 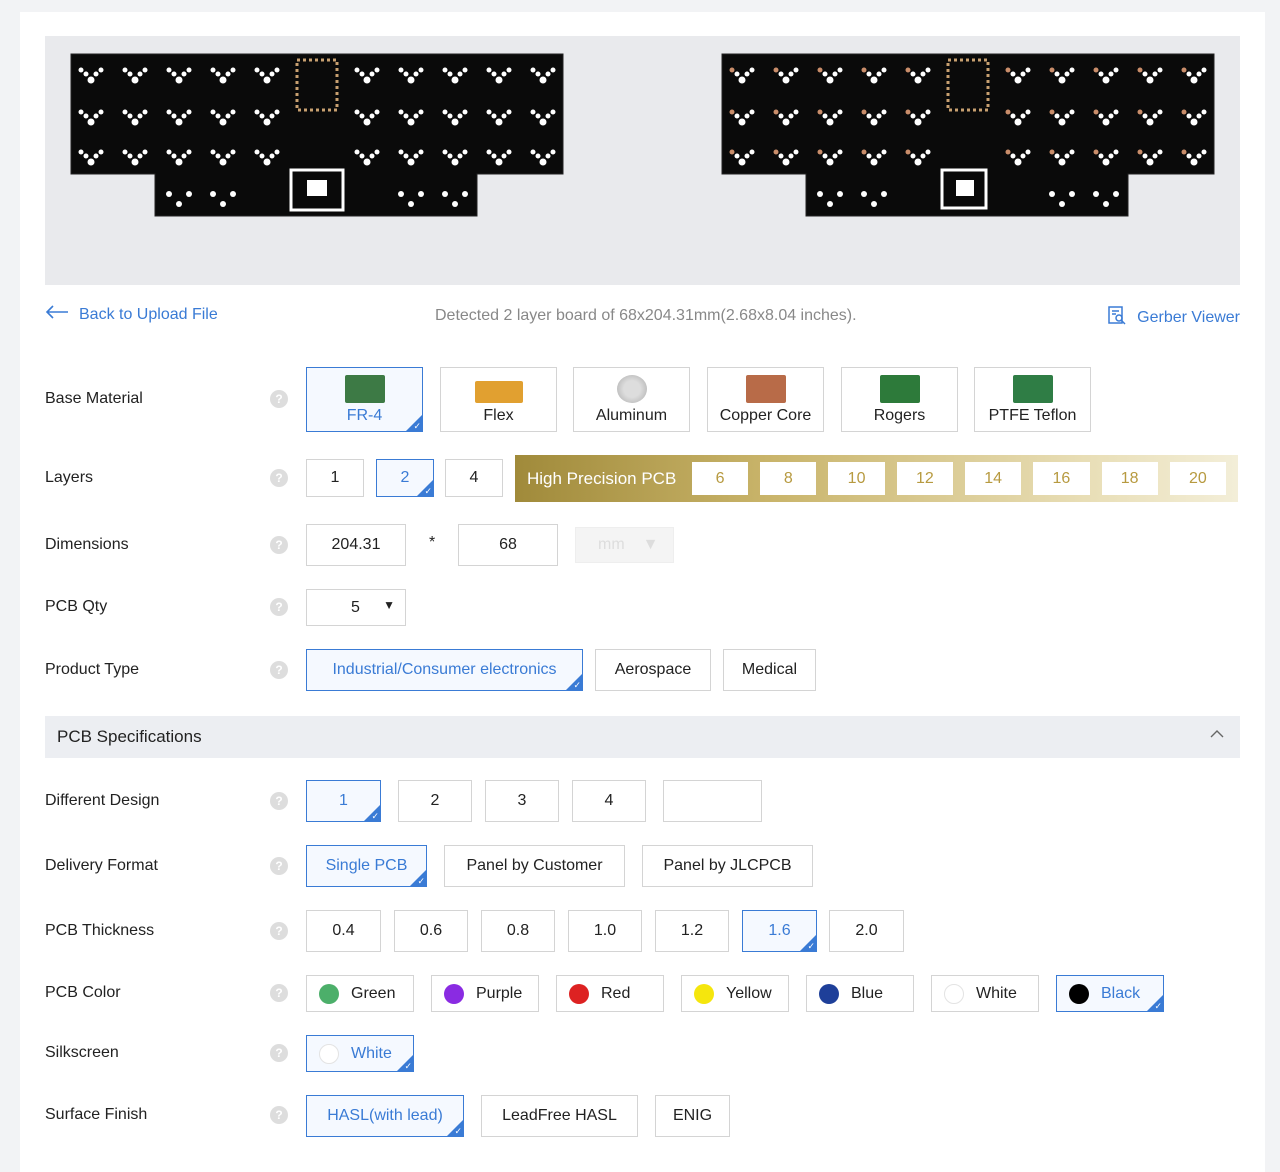 I want to click on color-blue: Blue, so click(x=860, y=993).